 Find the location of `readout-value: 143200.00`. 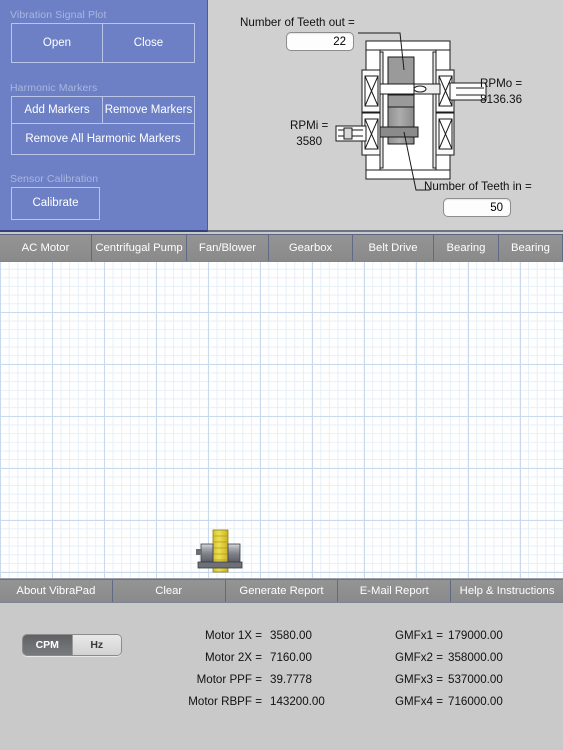

readout-value: 143200.00 is located at coordinates (297, 701).